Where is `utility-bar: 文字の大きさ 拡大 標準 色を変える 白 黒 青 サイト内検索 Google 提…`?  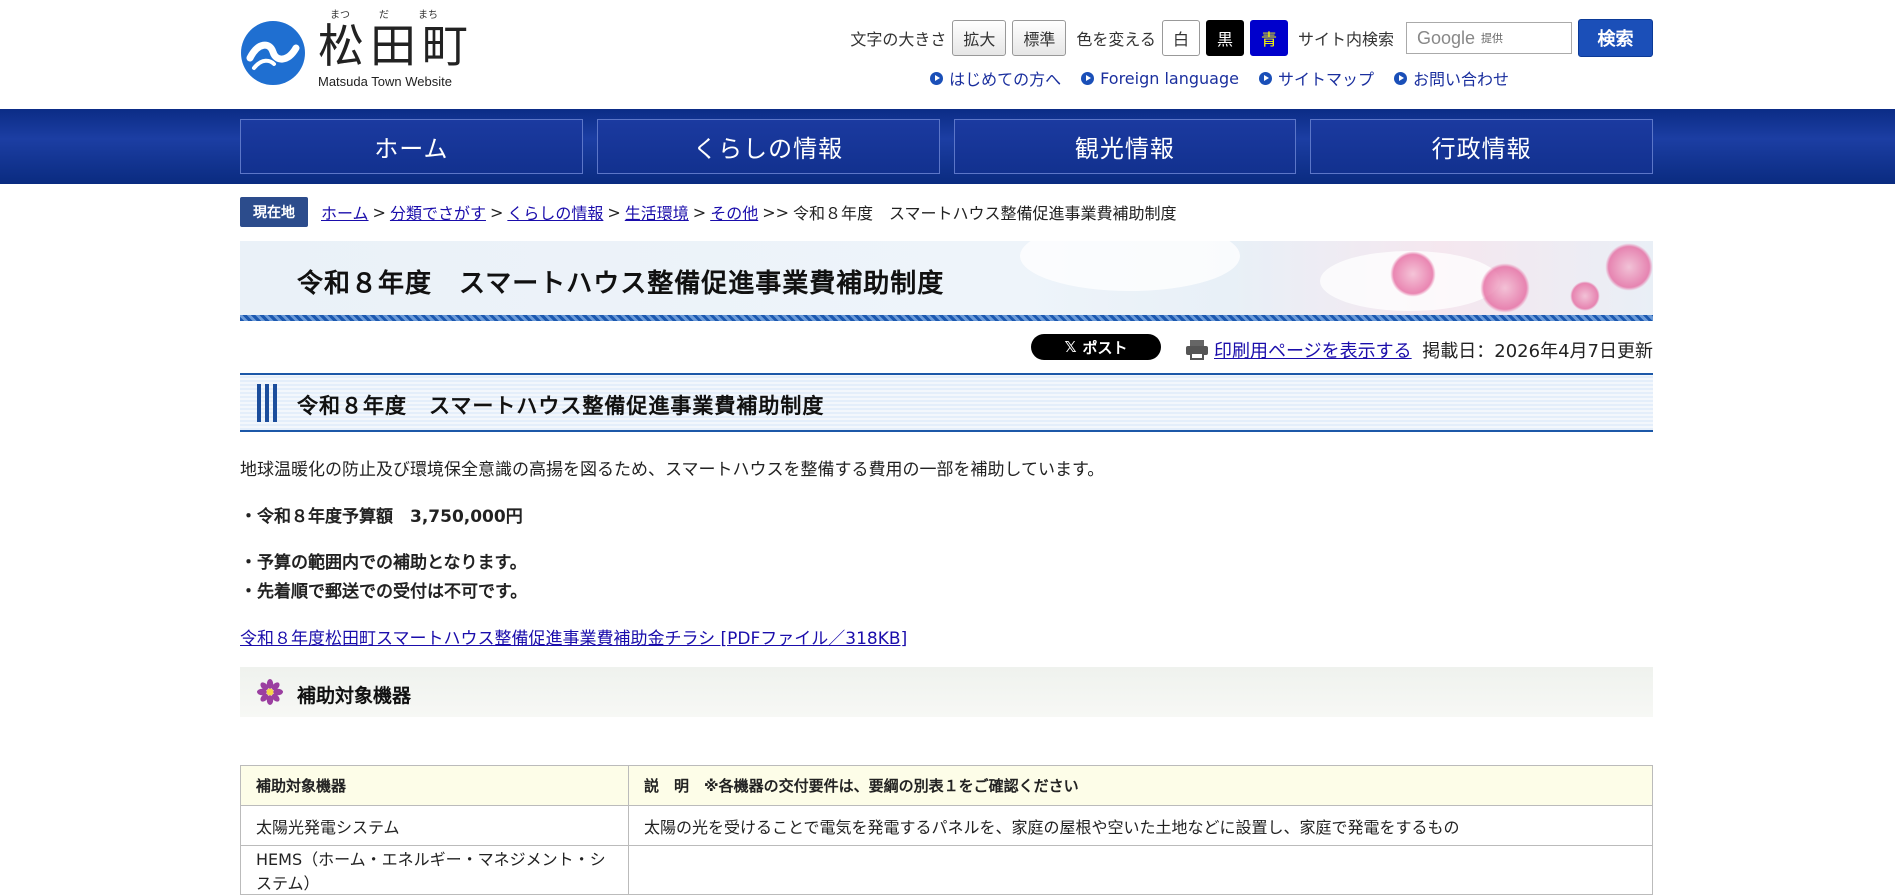
utility-bar: 文字の大きさ 拡大 標準 色を変える 白 黒 青 サイト内検索 Google 提… is located at coordinates (1251, 38).